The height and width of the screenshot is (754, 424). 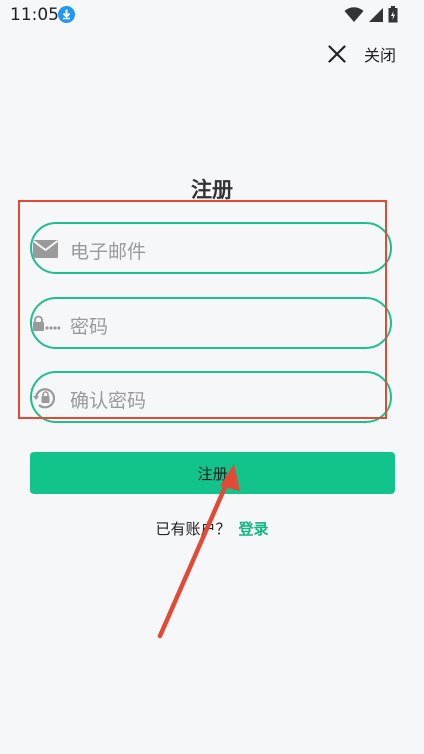 What do you see at coordinates (212, 15) in the screenshot?
I see `status-bar: 11:05` at bounding box center [212, 15].